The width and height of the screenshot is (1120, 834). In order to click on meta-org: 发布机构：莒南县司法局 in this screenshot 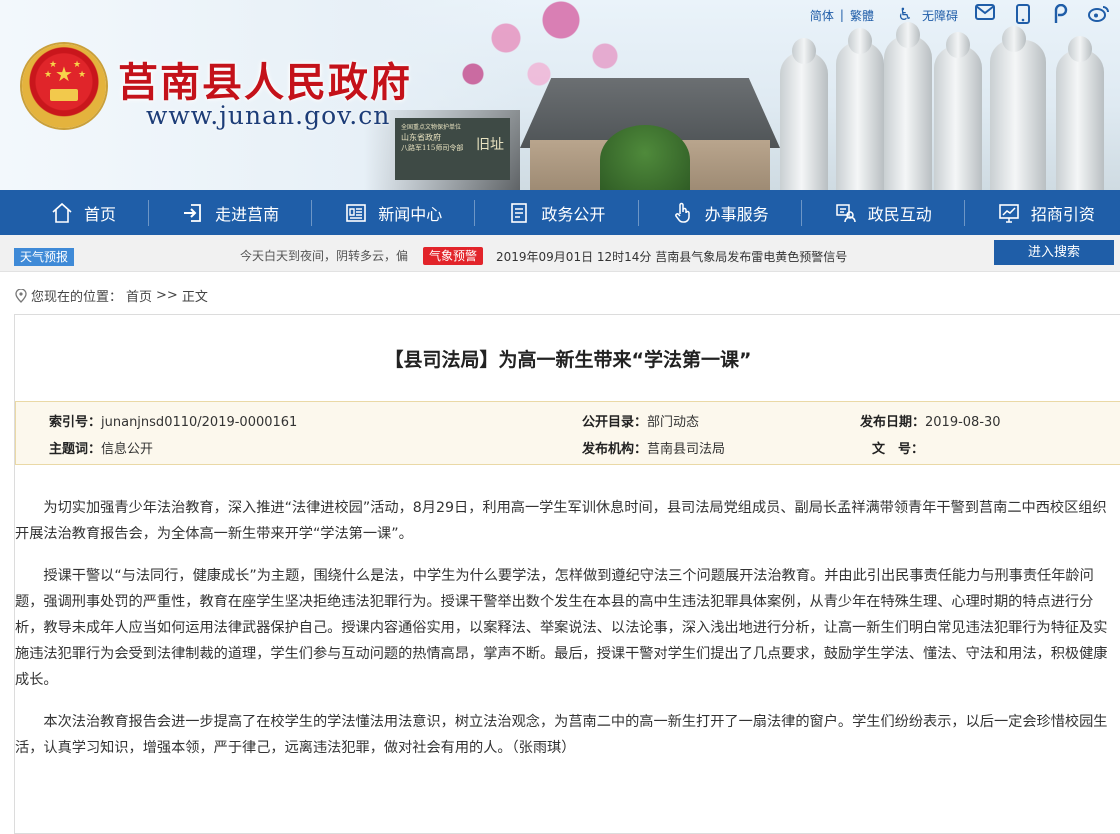, I will do `click(653, 447)`.